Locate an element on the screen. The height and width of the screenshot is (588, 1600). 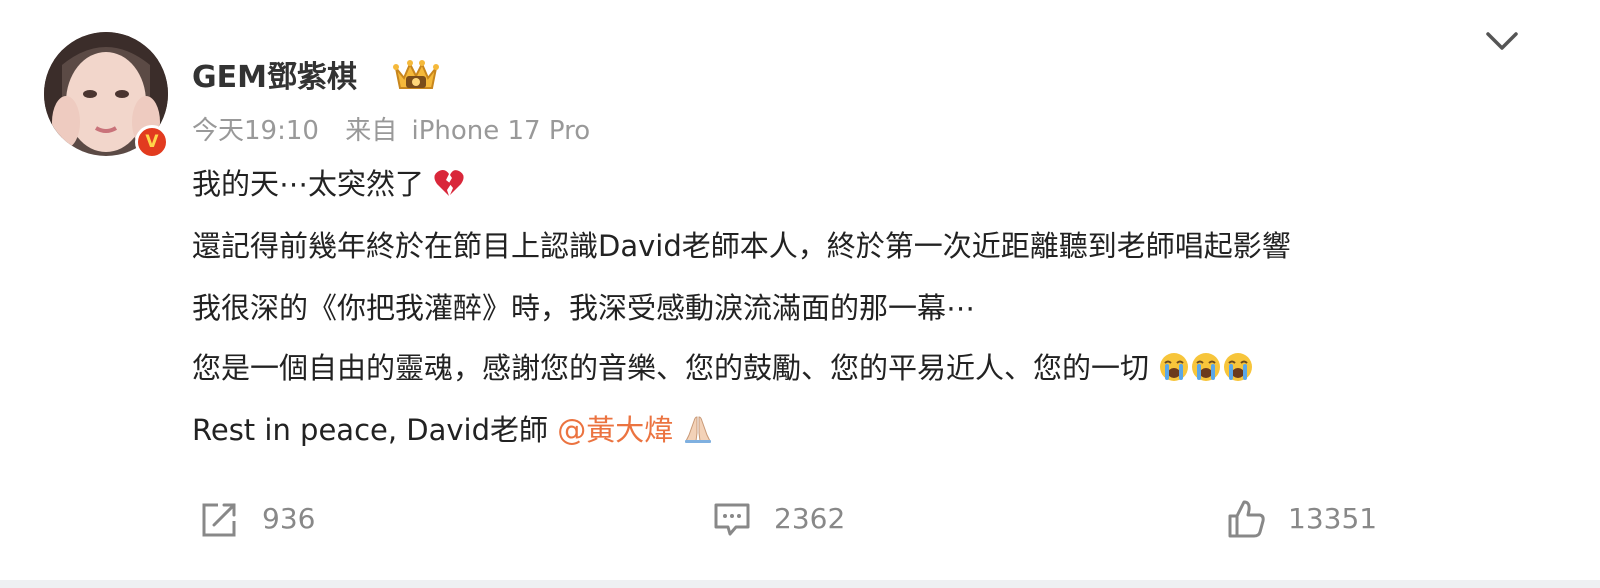
post-text-line-5: Rest in peace, David老師 @黃大煒 is located at coordinates (453, 430).